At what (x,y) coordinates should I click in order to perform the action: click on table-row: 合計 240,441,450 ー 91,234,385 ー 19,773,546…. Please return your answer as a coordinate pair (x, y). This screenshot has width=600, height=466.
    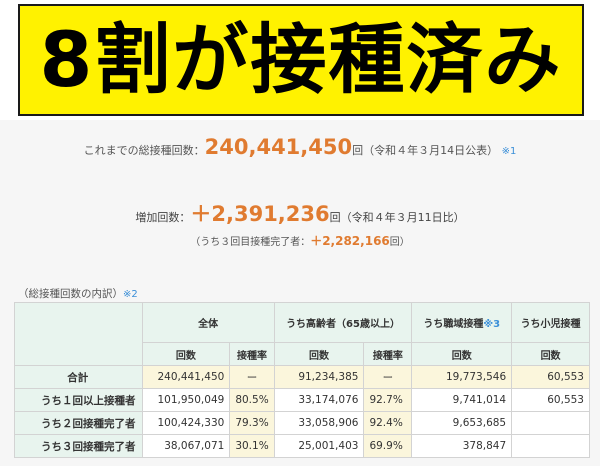
    Looking at the image, I should click on (302, 377).